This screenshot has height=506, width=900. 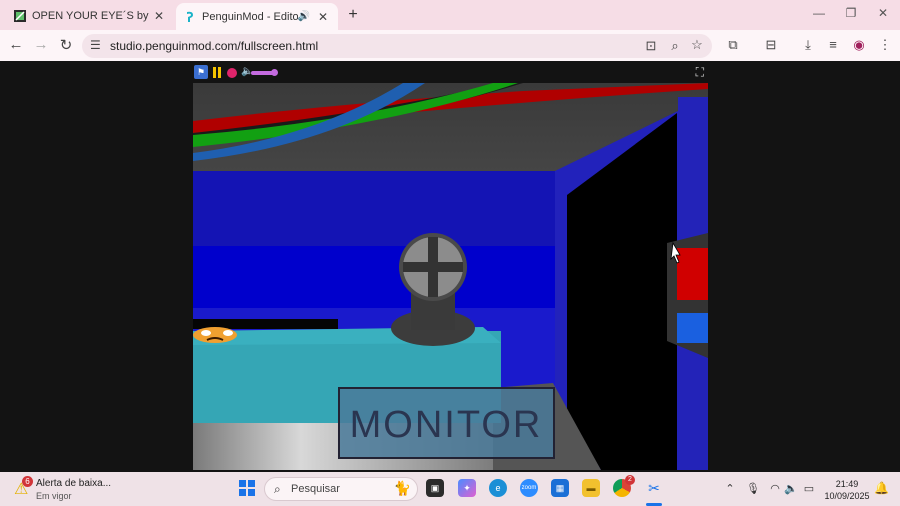 What do you see at coordinates (435, 488) in the screenshot?
I see `task-view-icon: ▣` at bounding box center [435, 488].